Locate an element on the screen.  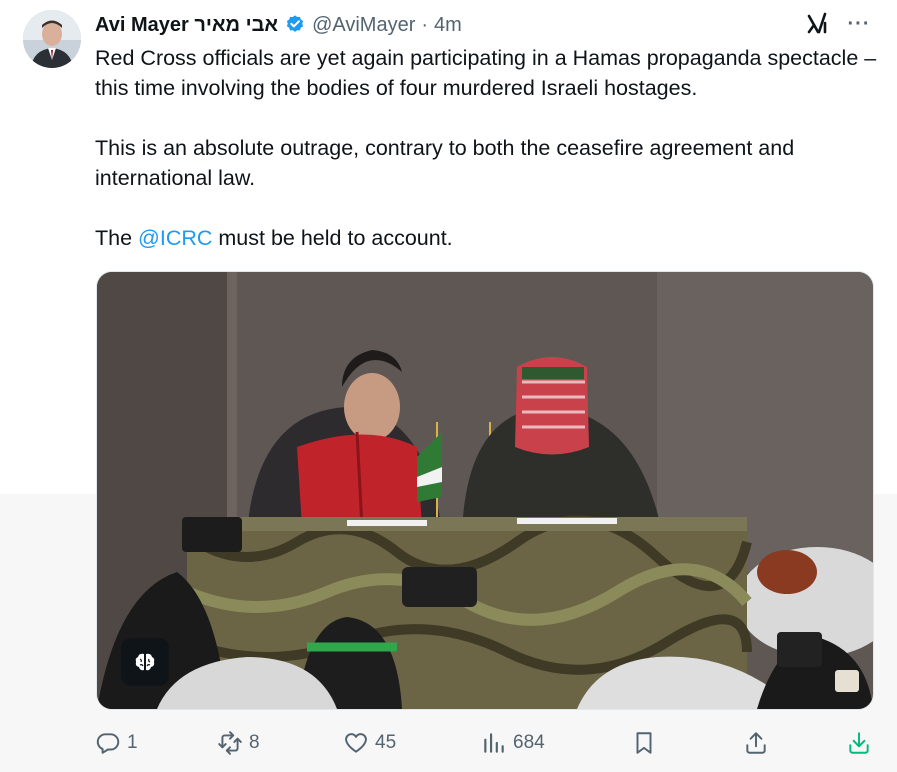
like-count: 45 is located at coordinates (386, 742).